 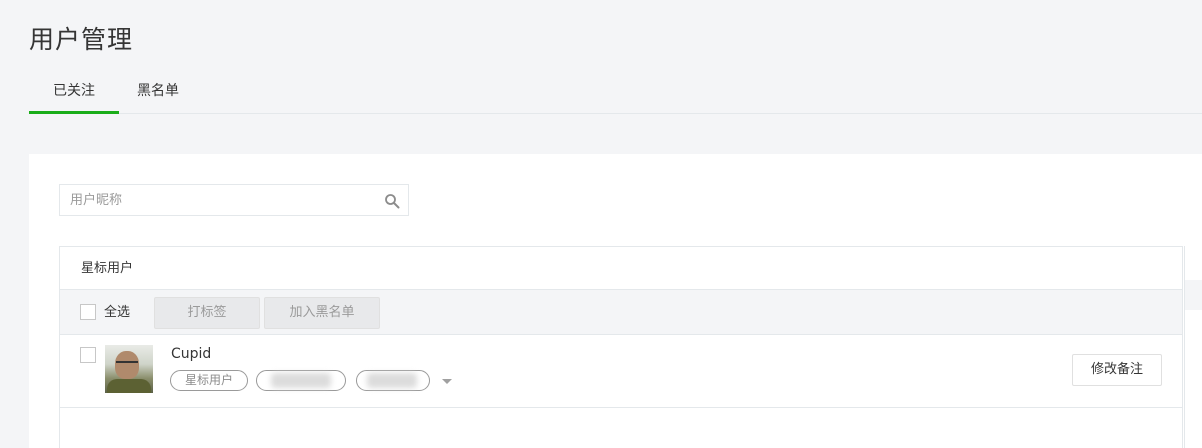 I want to click on tab-bar: 已关注 黑名单, so click(x=615, y=92).